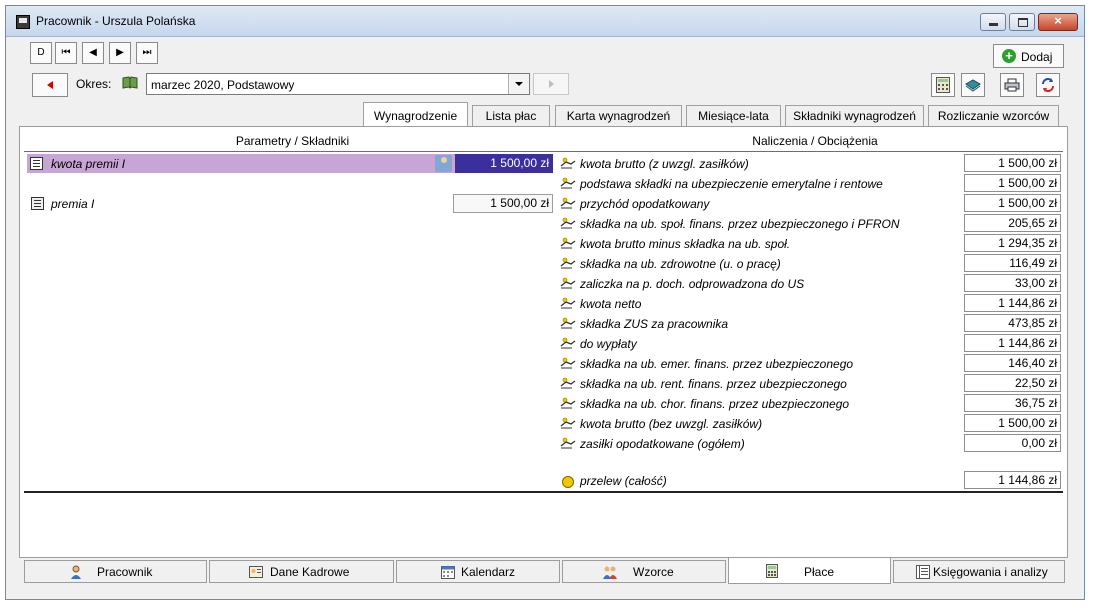 This screenshot has width=1093, height=607. Describe the element at coordinates (310, 572) in the screenshot. I see `tab-label: Dane Kadrowe` at that location.